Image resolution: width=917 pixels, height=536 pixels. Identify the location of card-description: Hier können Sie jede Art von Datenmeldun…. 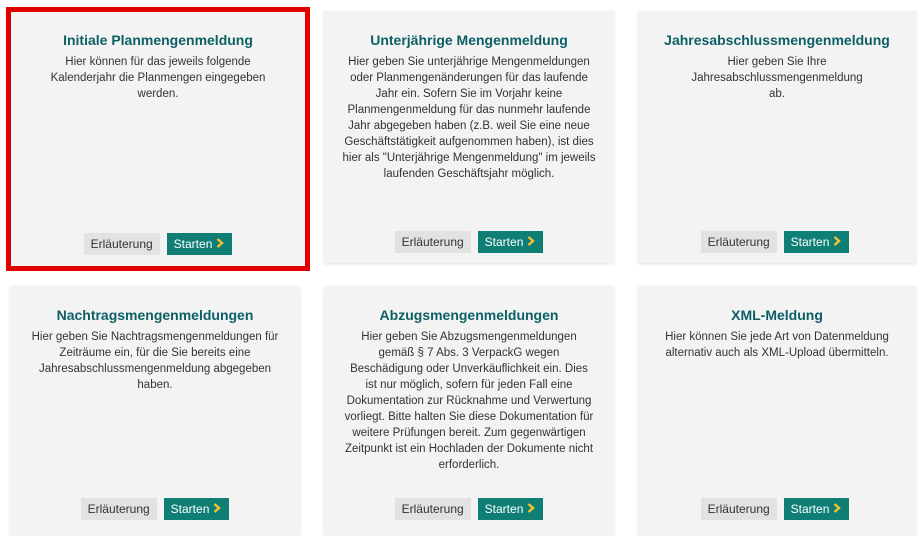
(777, 345).